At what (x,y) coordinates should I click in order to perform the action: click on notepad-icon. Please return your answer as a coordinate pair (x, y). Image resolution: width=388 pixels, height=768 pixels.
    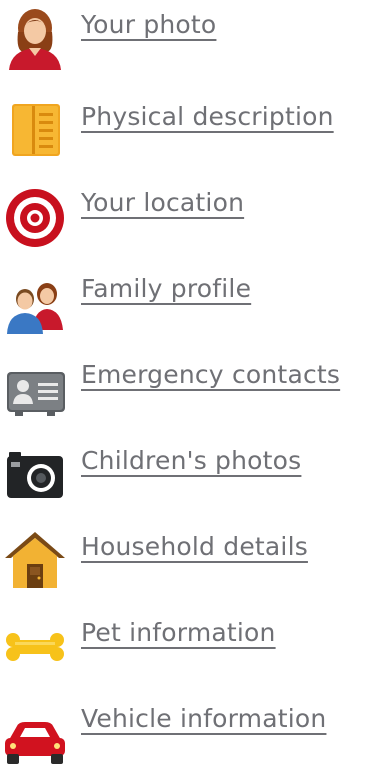
    Looking at the image, I should click on (35, 128).